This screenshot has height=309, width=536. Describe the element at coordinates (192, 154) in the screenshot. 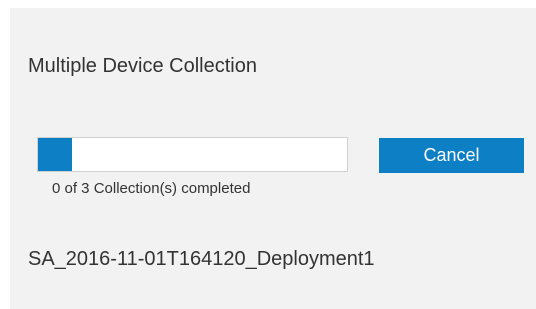

I see `collection-progress-bar` at that location.